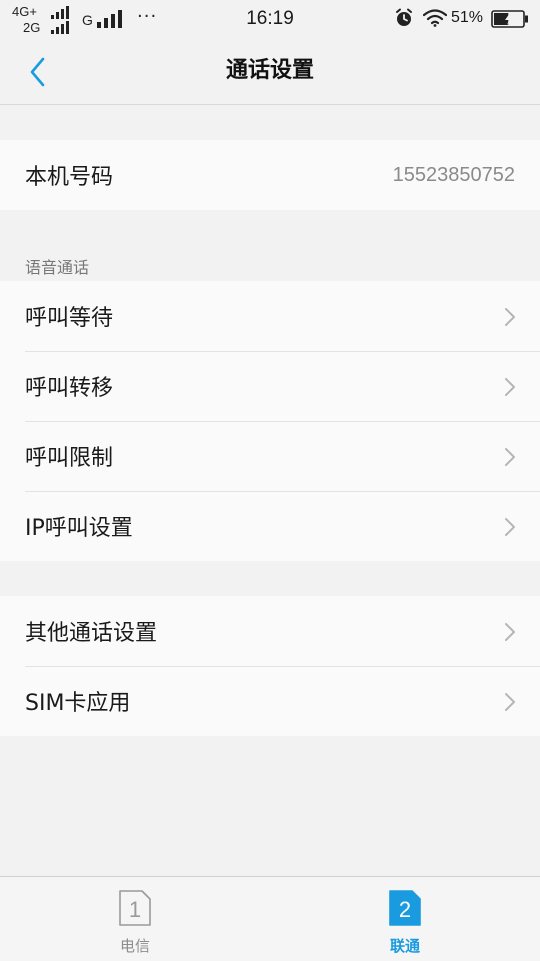 The width and height of the screenshot is (540, 961). I want to click on call-waiting-label: 呼叫等待, so click(69, 318).